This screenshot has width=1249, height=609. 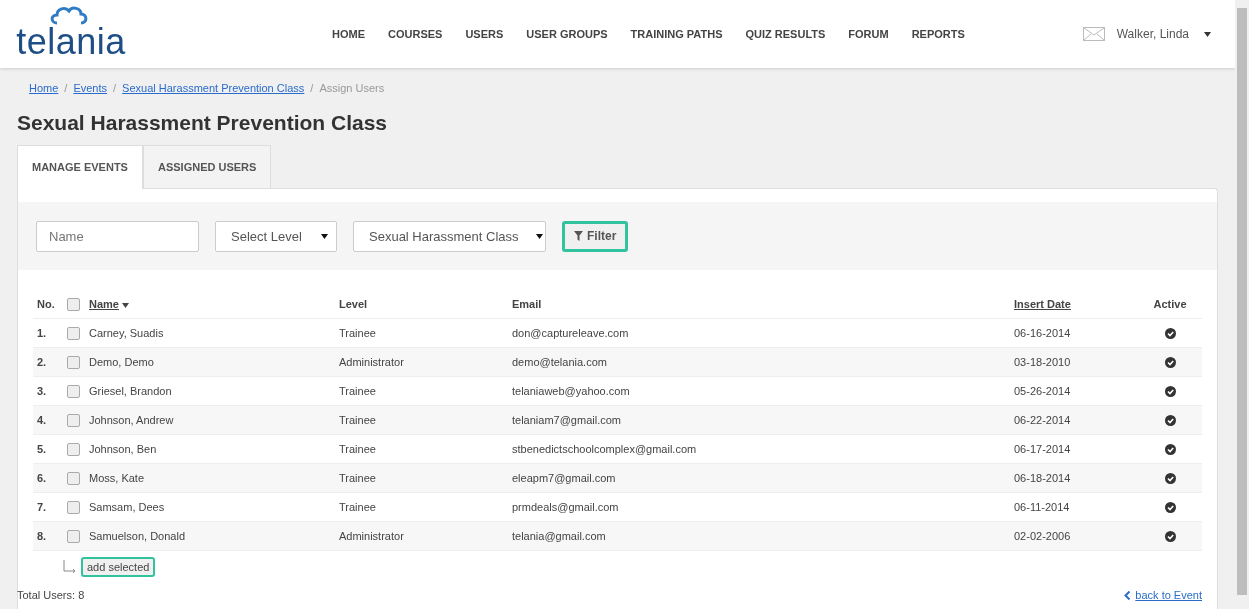 I want to click on nav-link: FORUM, so click(x=868, y=34).